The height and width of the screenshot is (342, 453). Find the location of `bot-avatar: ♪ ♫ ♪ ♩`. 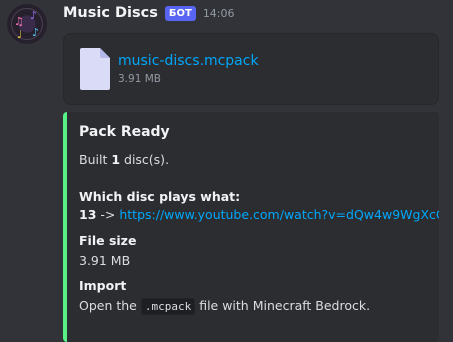

bot-avatar: ♪ ♫ ♪ ♩ is located at coordinates (27, 24).